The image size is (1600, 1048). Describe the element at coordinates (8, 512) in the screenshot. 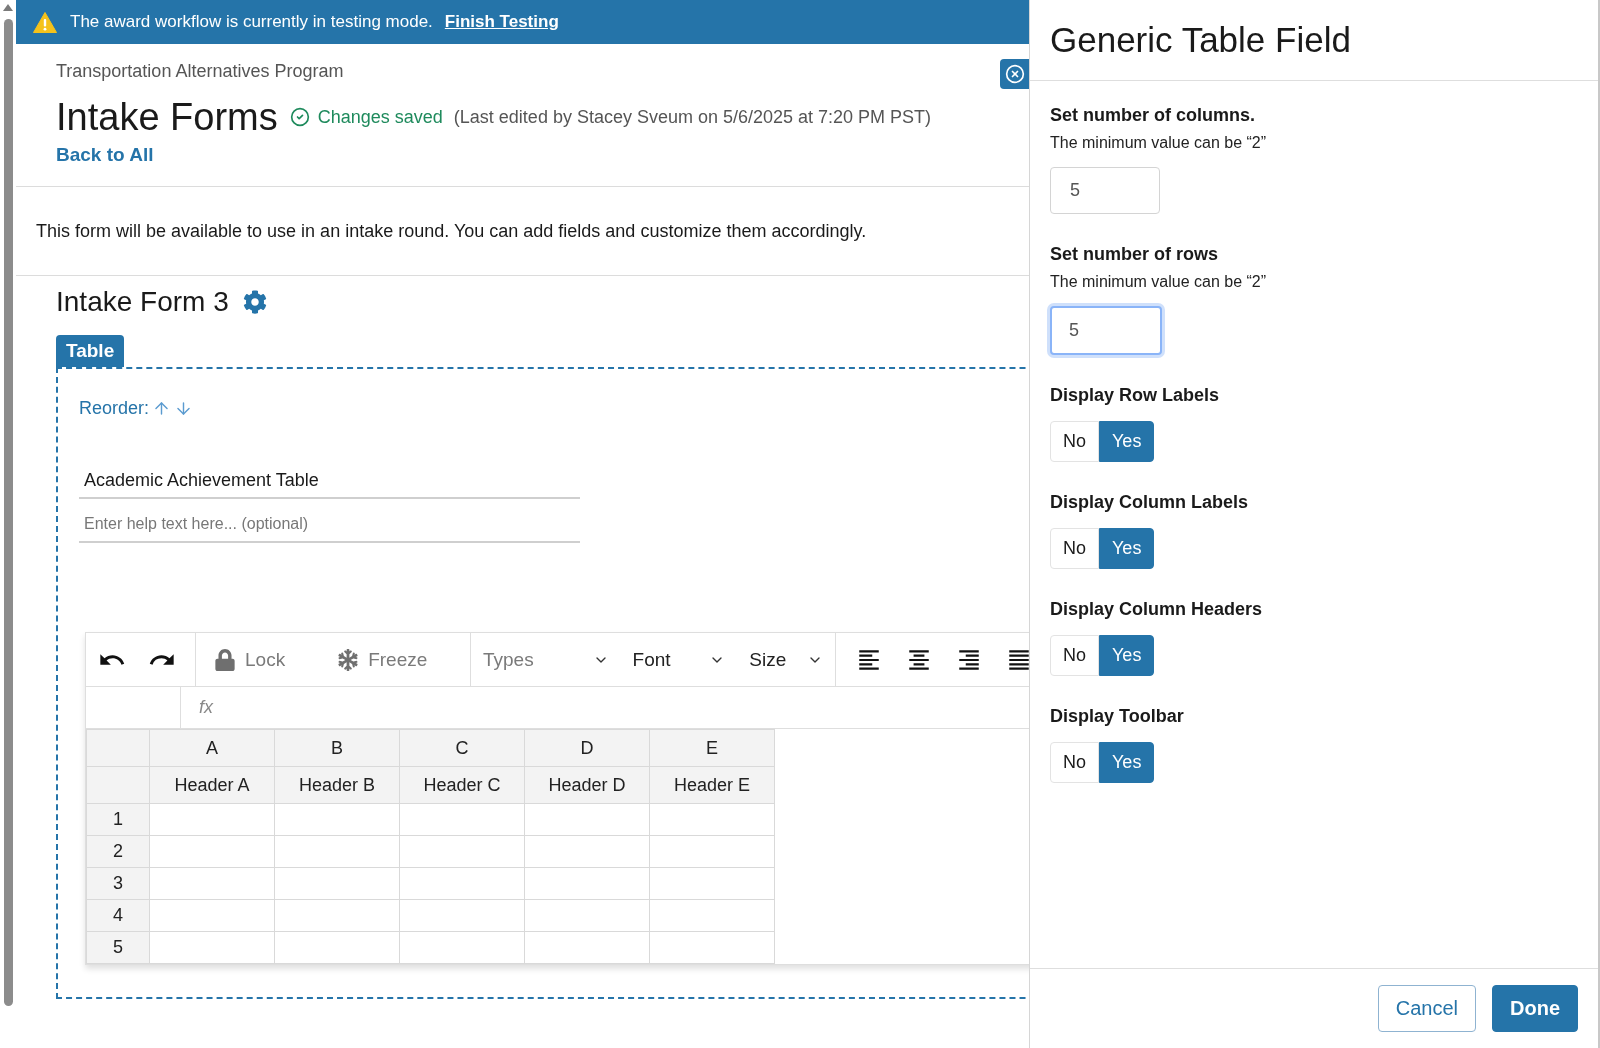

I see `scrollbar-thumb` at that location.